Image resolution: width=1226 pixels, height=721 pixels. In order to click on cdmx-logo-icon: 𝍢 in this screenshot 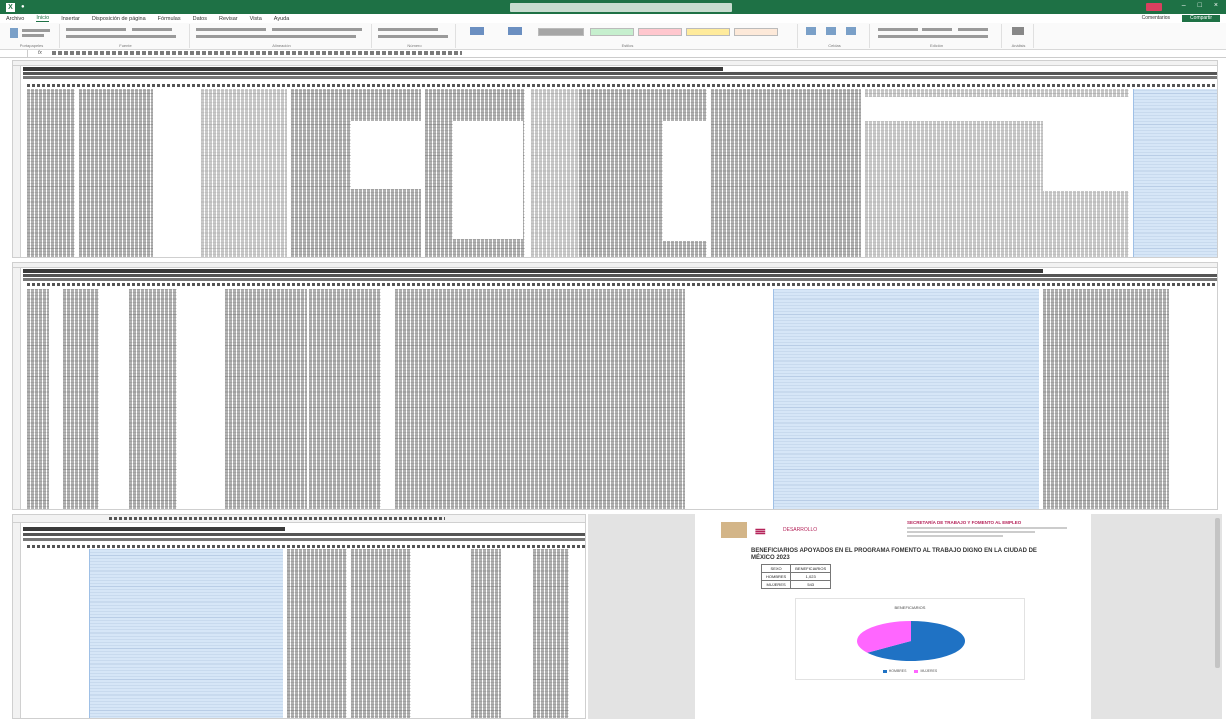, I will do `click(760, 529)`.